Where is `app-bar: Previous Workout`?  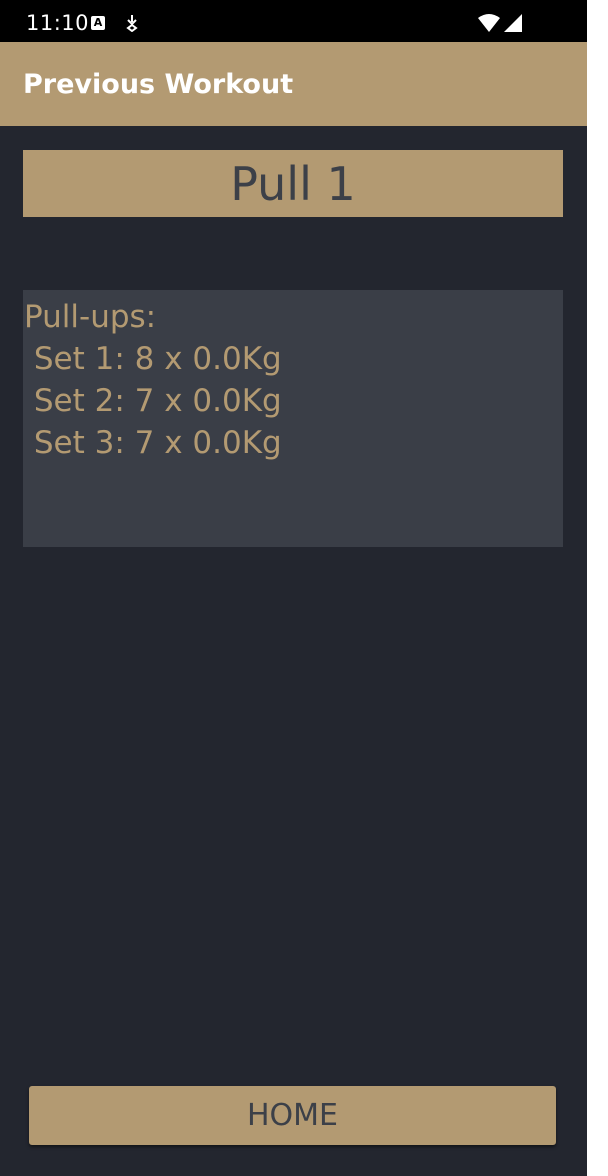
app-bar: Previous Workout is located at coordinates (293, 84).